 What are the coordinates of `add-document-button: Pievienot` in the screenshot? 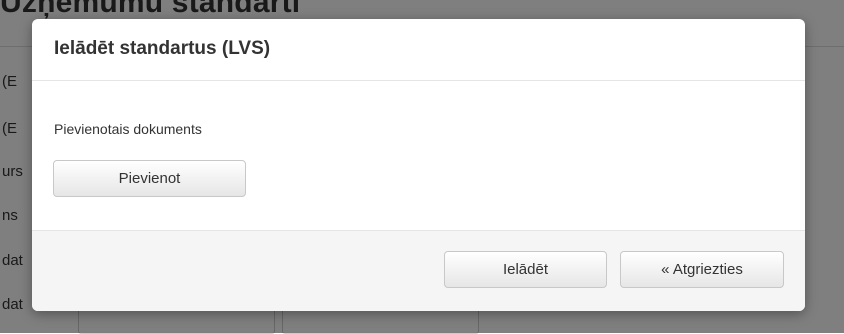 It's located at (149, 178).